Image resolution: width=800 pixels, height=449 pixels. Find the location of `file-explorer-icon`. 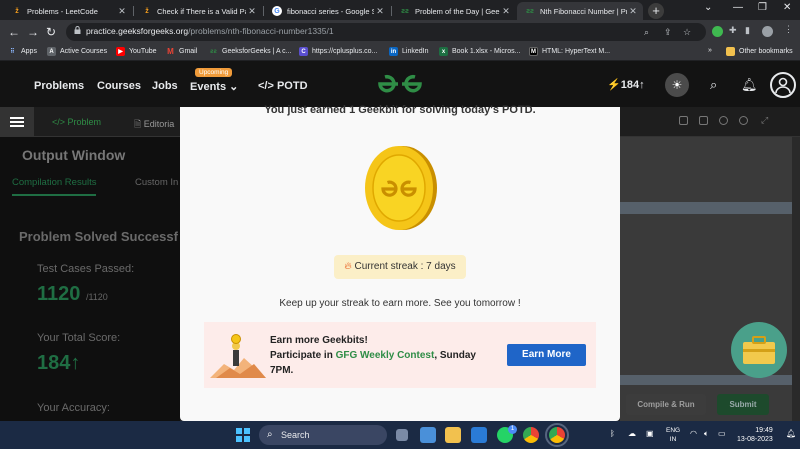

file-explorer-icon is located at coordinates (453, 435).